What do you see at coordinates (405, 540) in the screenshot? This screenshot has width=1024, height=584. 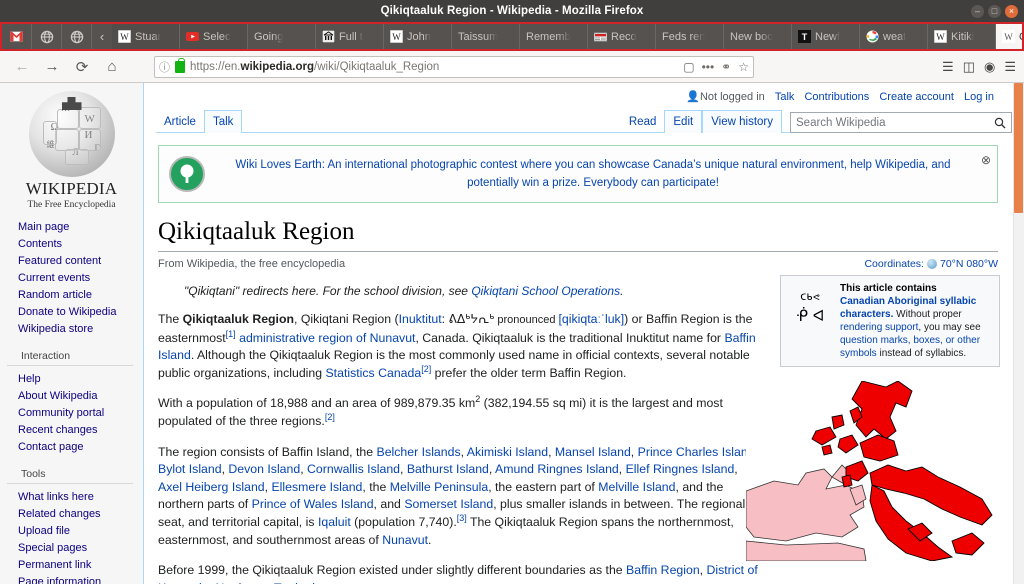 I see `link-nunavut: Nunavut` at bounding box center [405, 540].